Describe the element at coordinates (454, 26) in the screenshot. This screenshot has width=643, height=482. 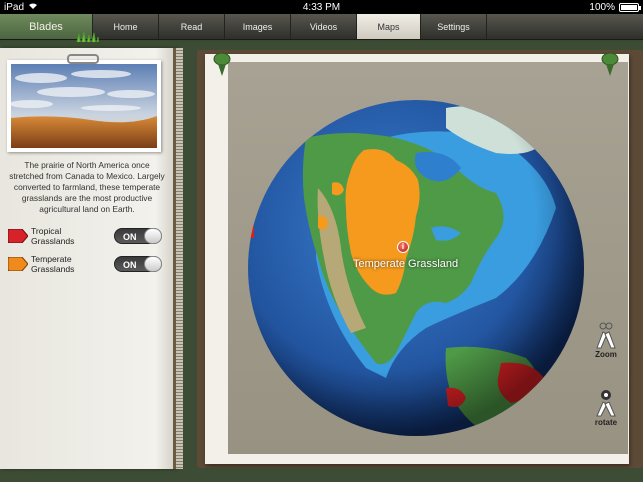
I see `tab-settings: Settings` at that location.